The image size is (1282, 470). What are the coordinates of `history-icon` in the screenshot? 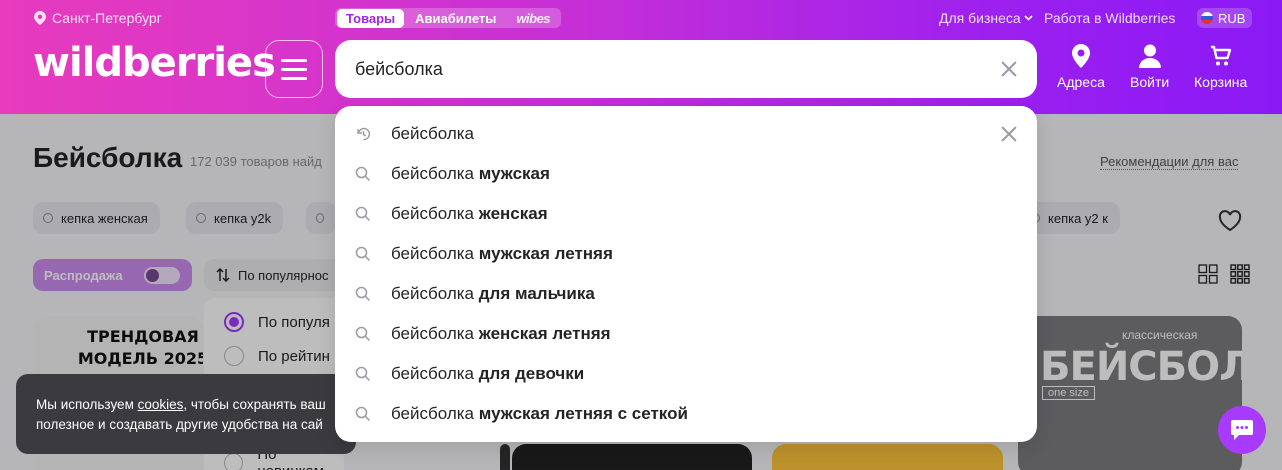 It's located at (364, 134).